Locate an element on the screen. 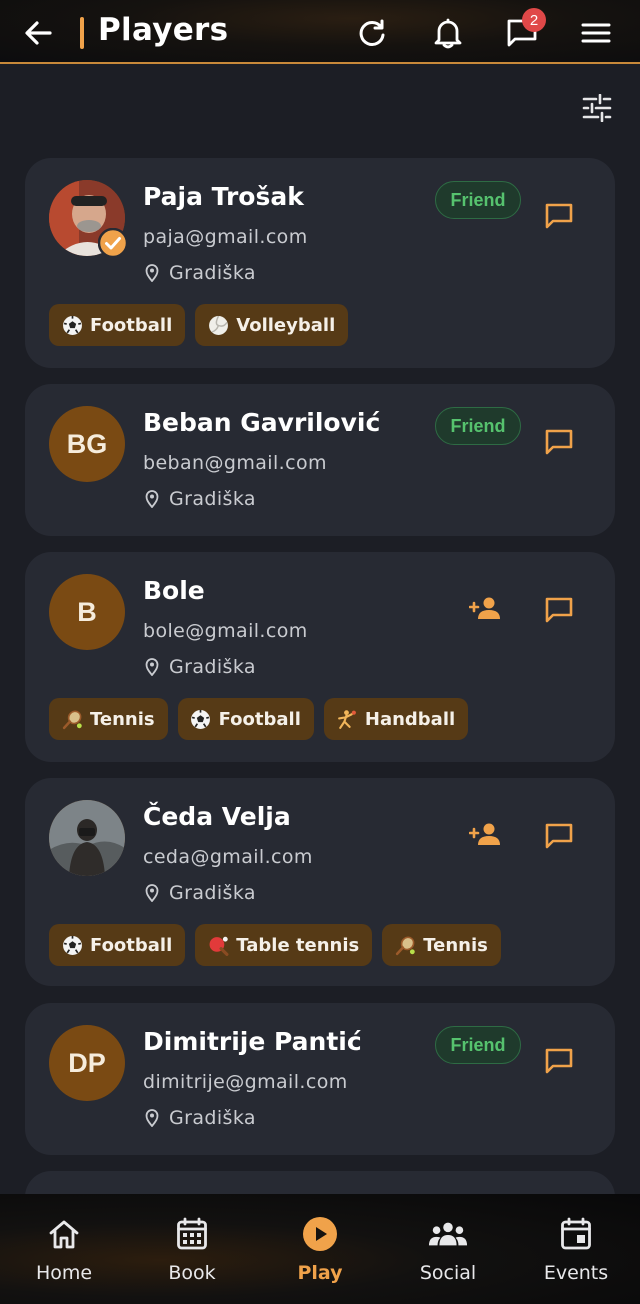 The image size is (640, 1304). sport-tag: Handball is located at coordinates (396, 719).